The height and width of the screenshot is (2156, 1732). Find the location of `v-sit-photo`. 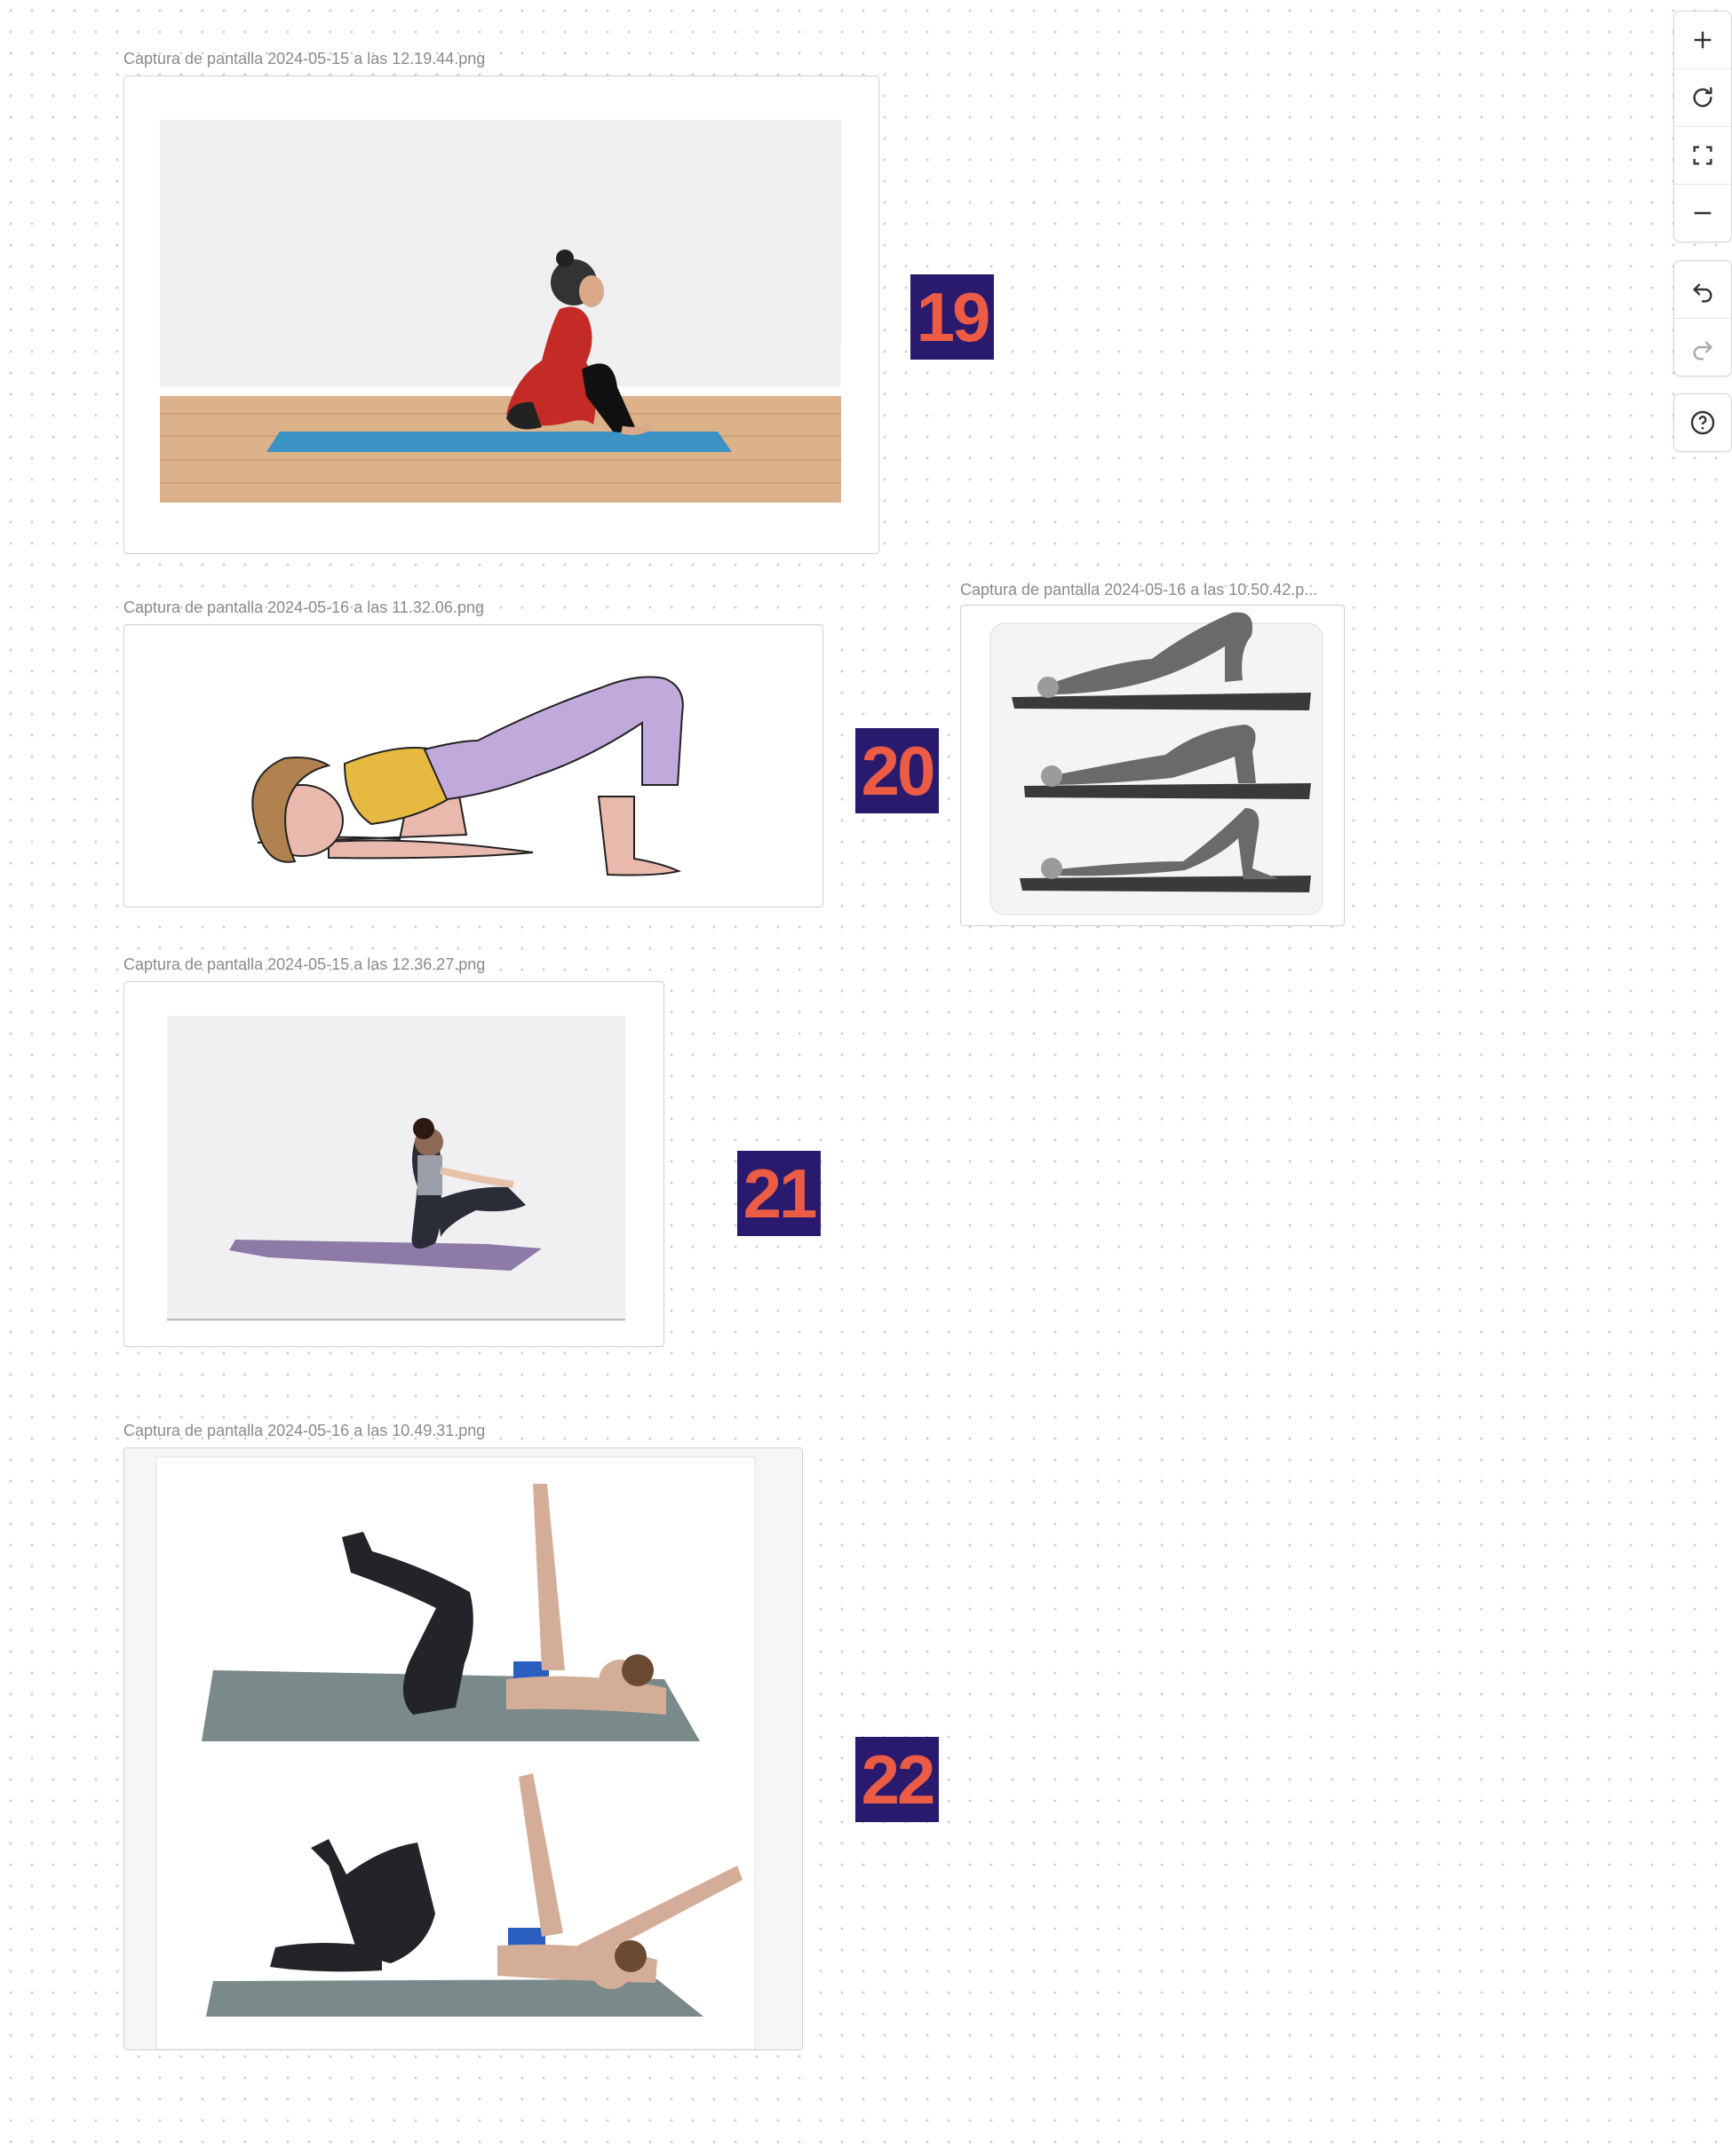

v-sit-photo is located at coordinates (396, 1168).